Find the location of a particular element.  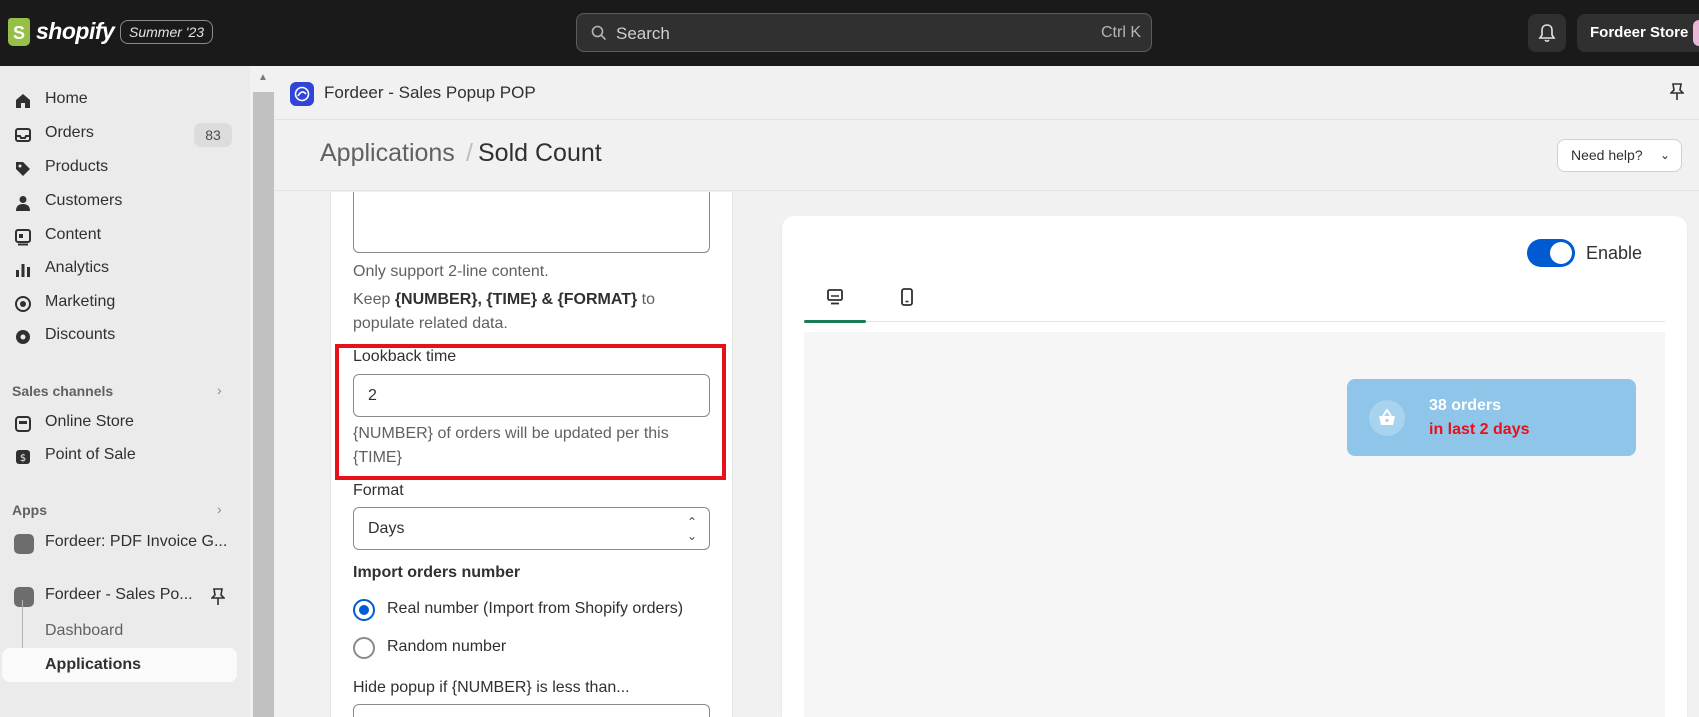

tag-icon is located at coordinates (23, 169).